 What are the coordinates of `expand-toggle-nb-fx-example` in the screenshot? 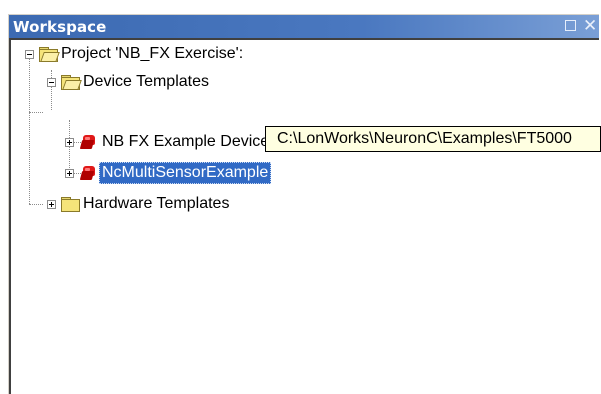 It's located at (69, 142).